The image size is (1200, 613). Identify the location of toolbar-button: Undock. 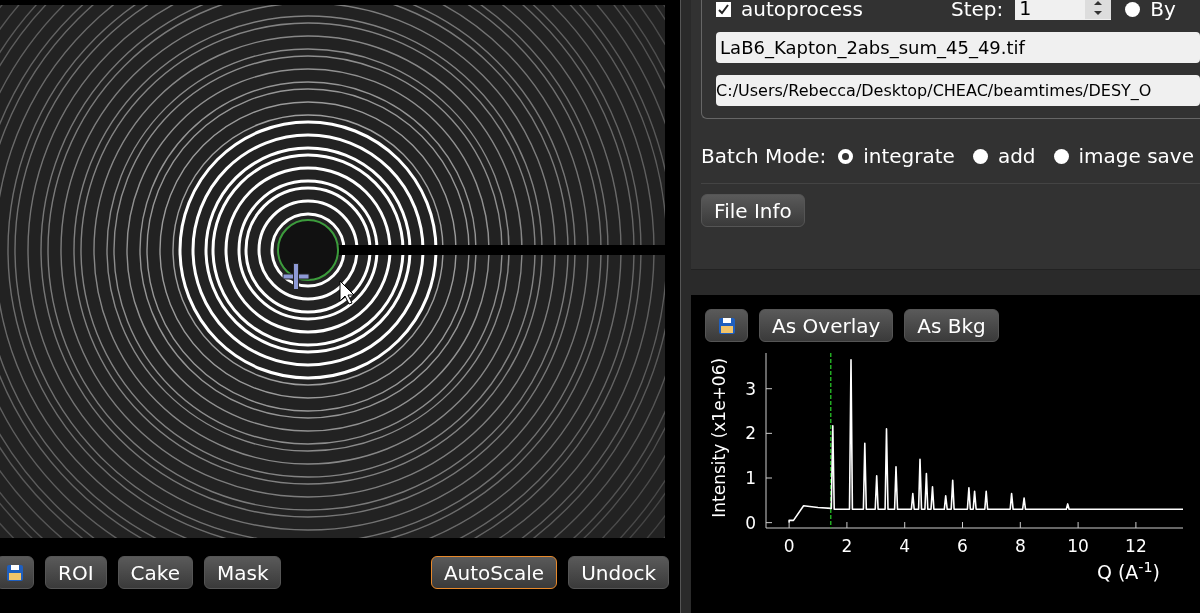
(618, 572).